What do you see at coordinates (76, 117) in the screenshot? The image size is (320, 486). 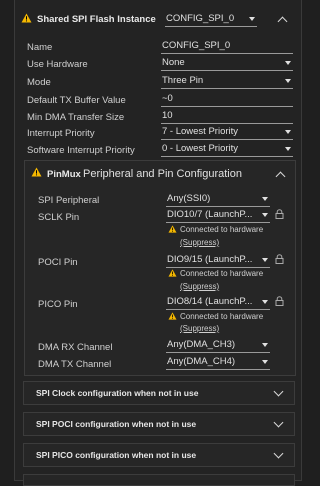 I see `field-label-min-dma-size: Min DMA Transfer Size` at bounding box center [76, 117].